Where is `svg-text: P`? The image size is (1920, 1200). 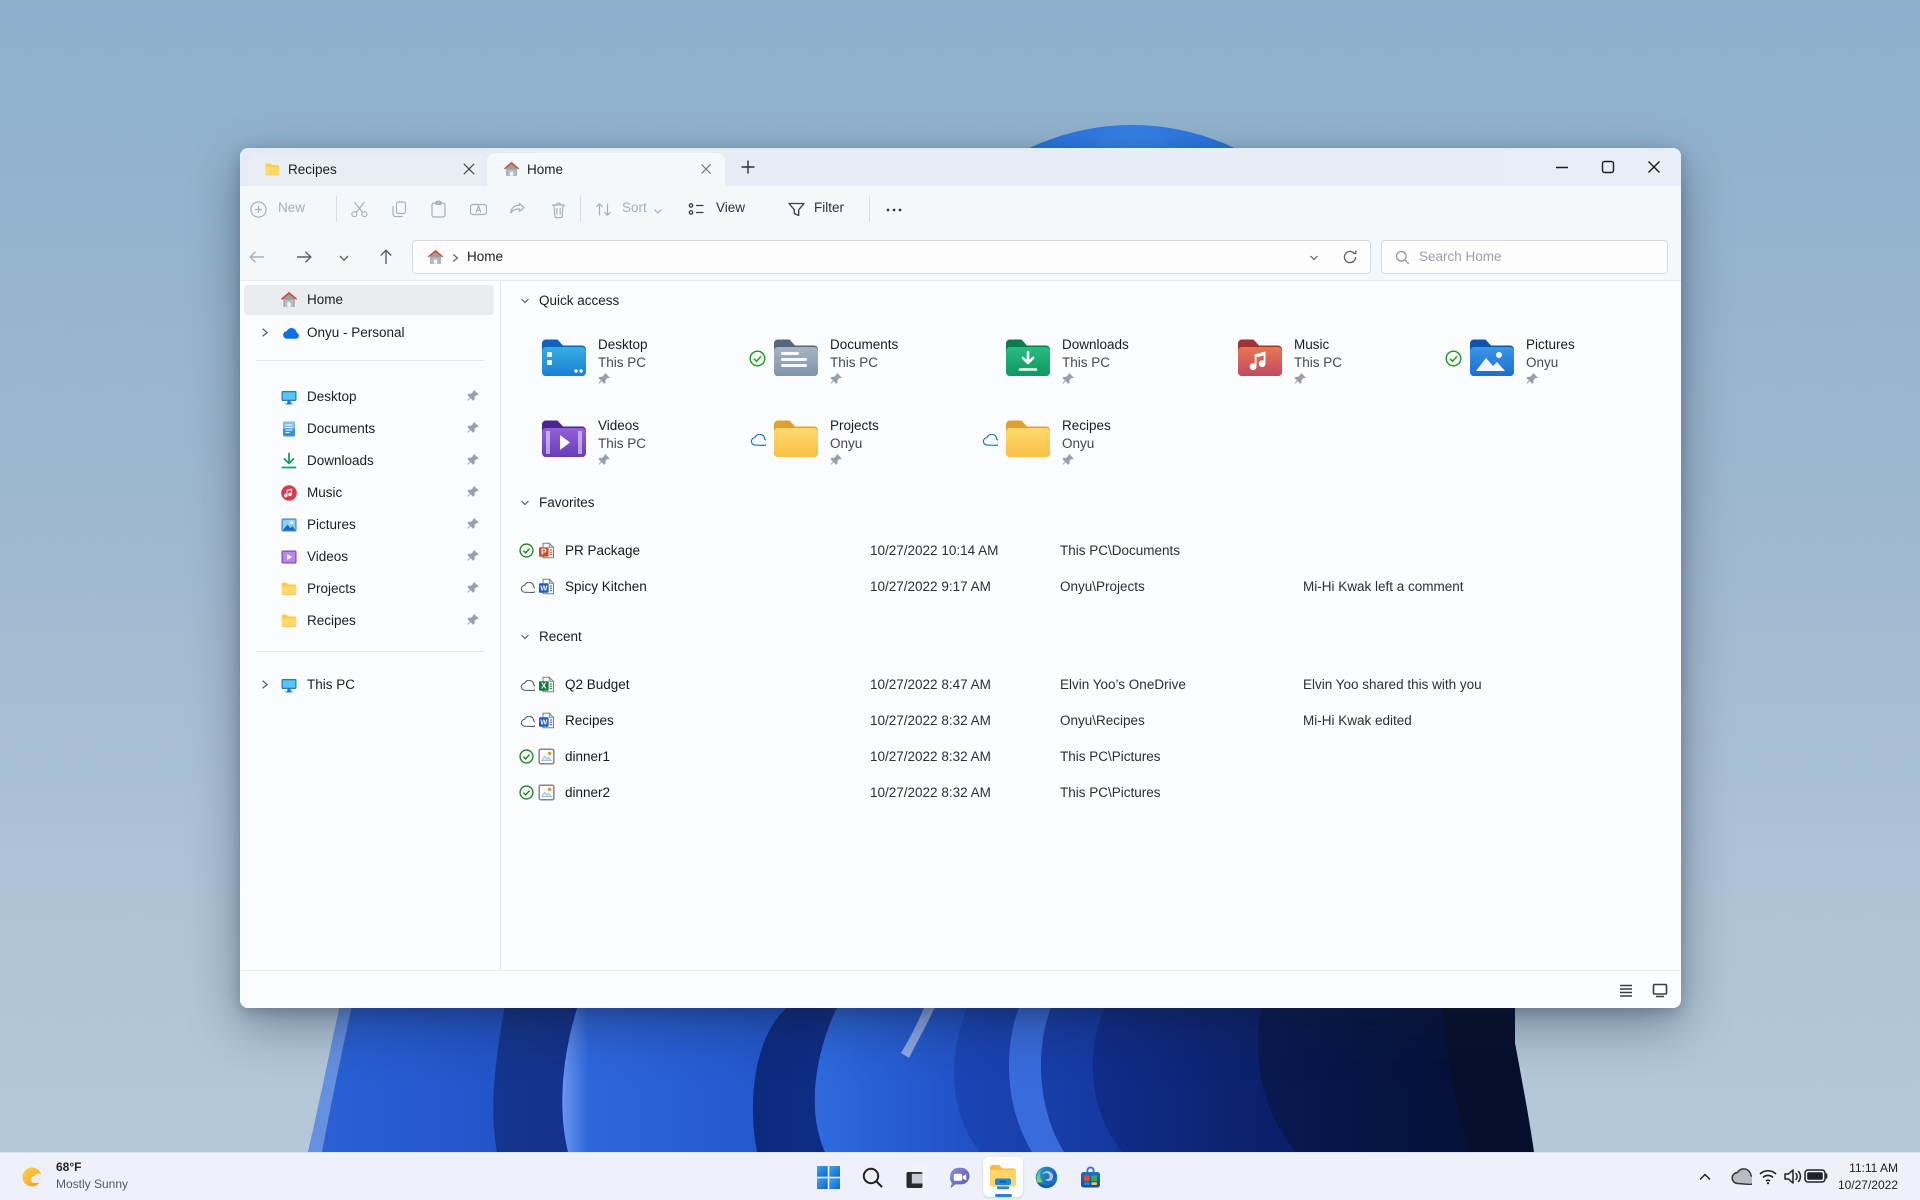 svg-text: P is located at coordinates (544, 552).